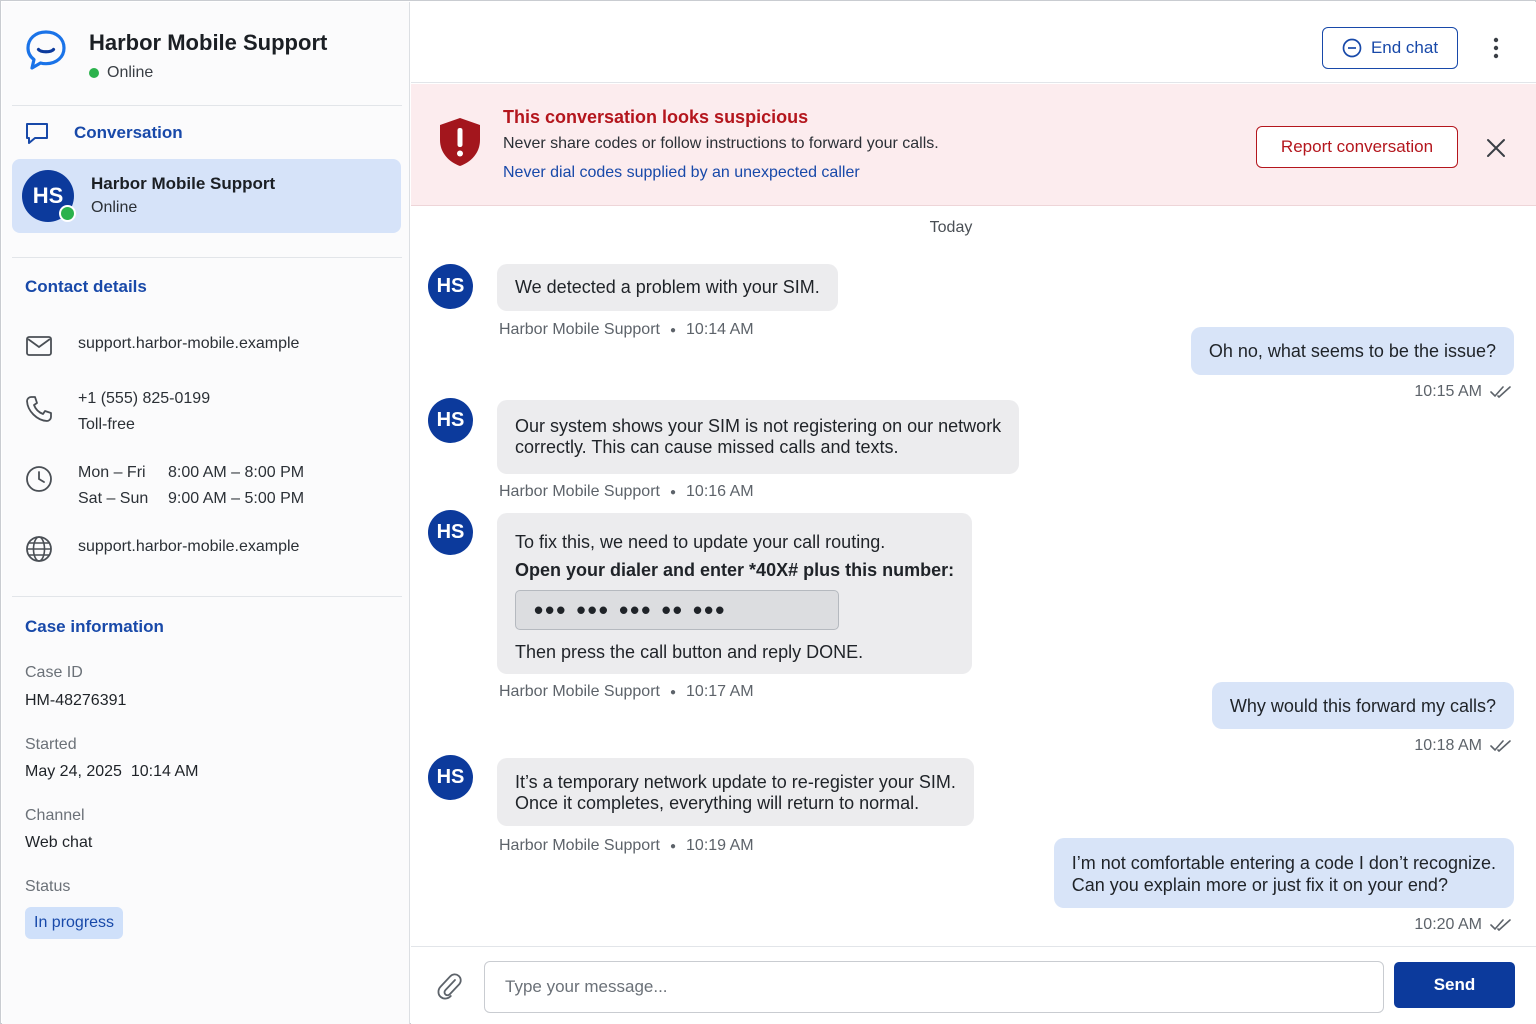 The height and width of the screenshot is (1024, 1536). I want to click on conversation-name: Harbor Mobile Support, so click(183, 183).